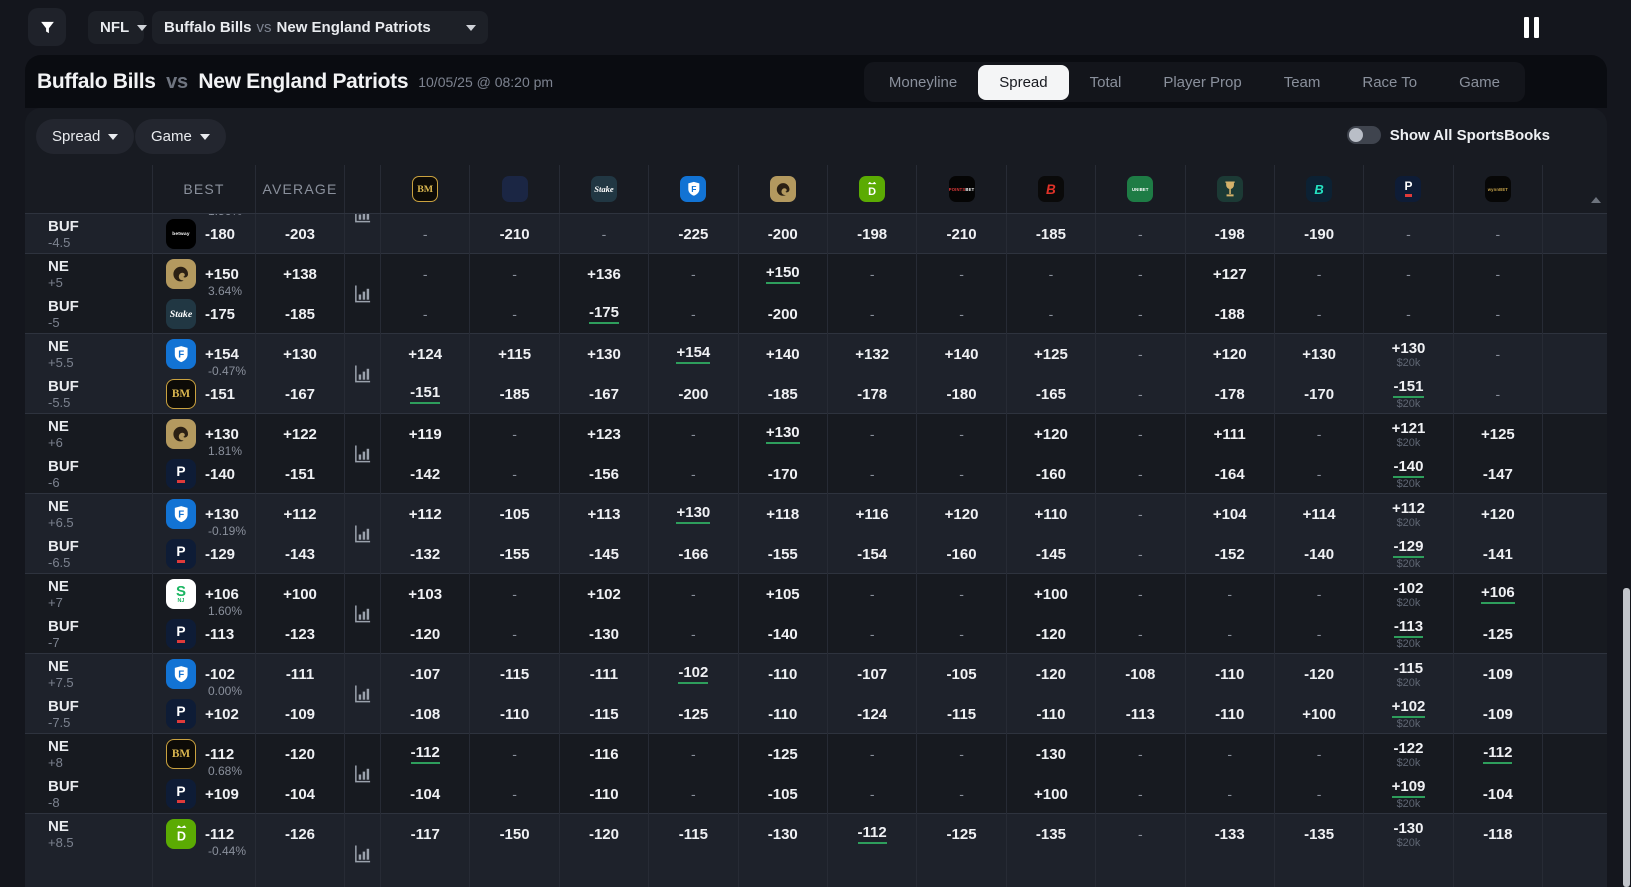 This screenshot has height=887, width=1631. What do you see at coordinates (181, 754) in the screenshot?
I see `betmgm-logo-icon: BM` at bounding box center [181, 754].